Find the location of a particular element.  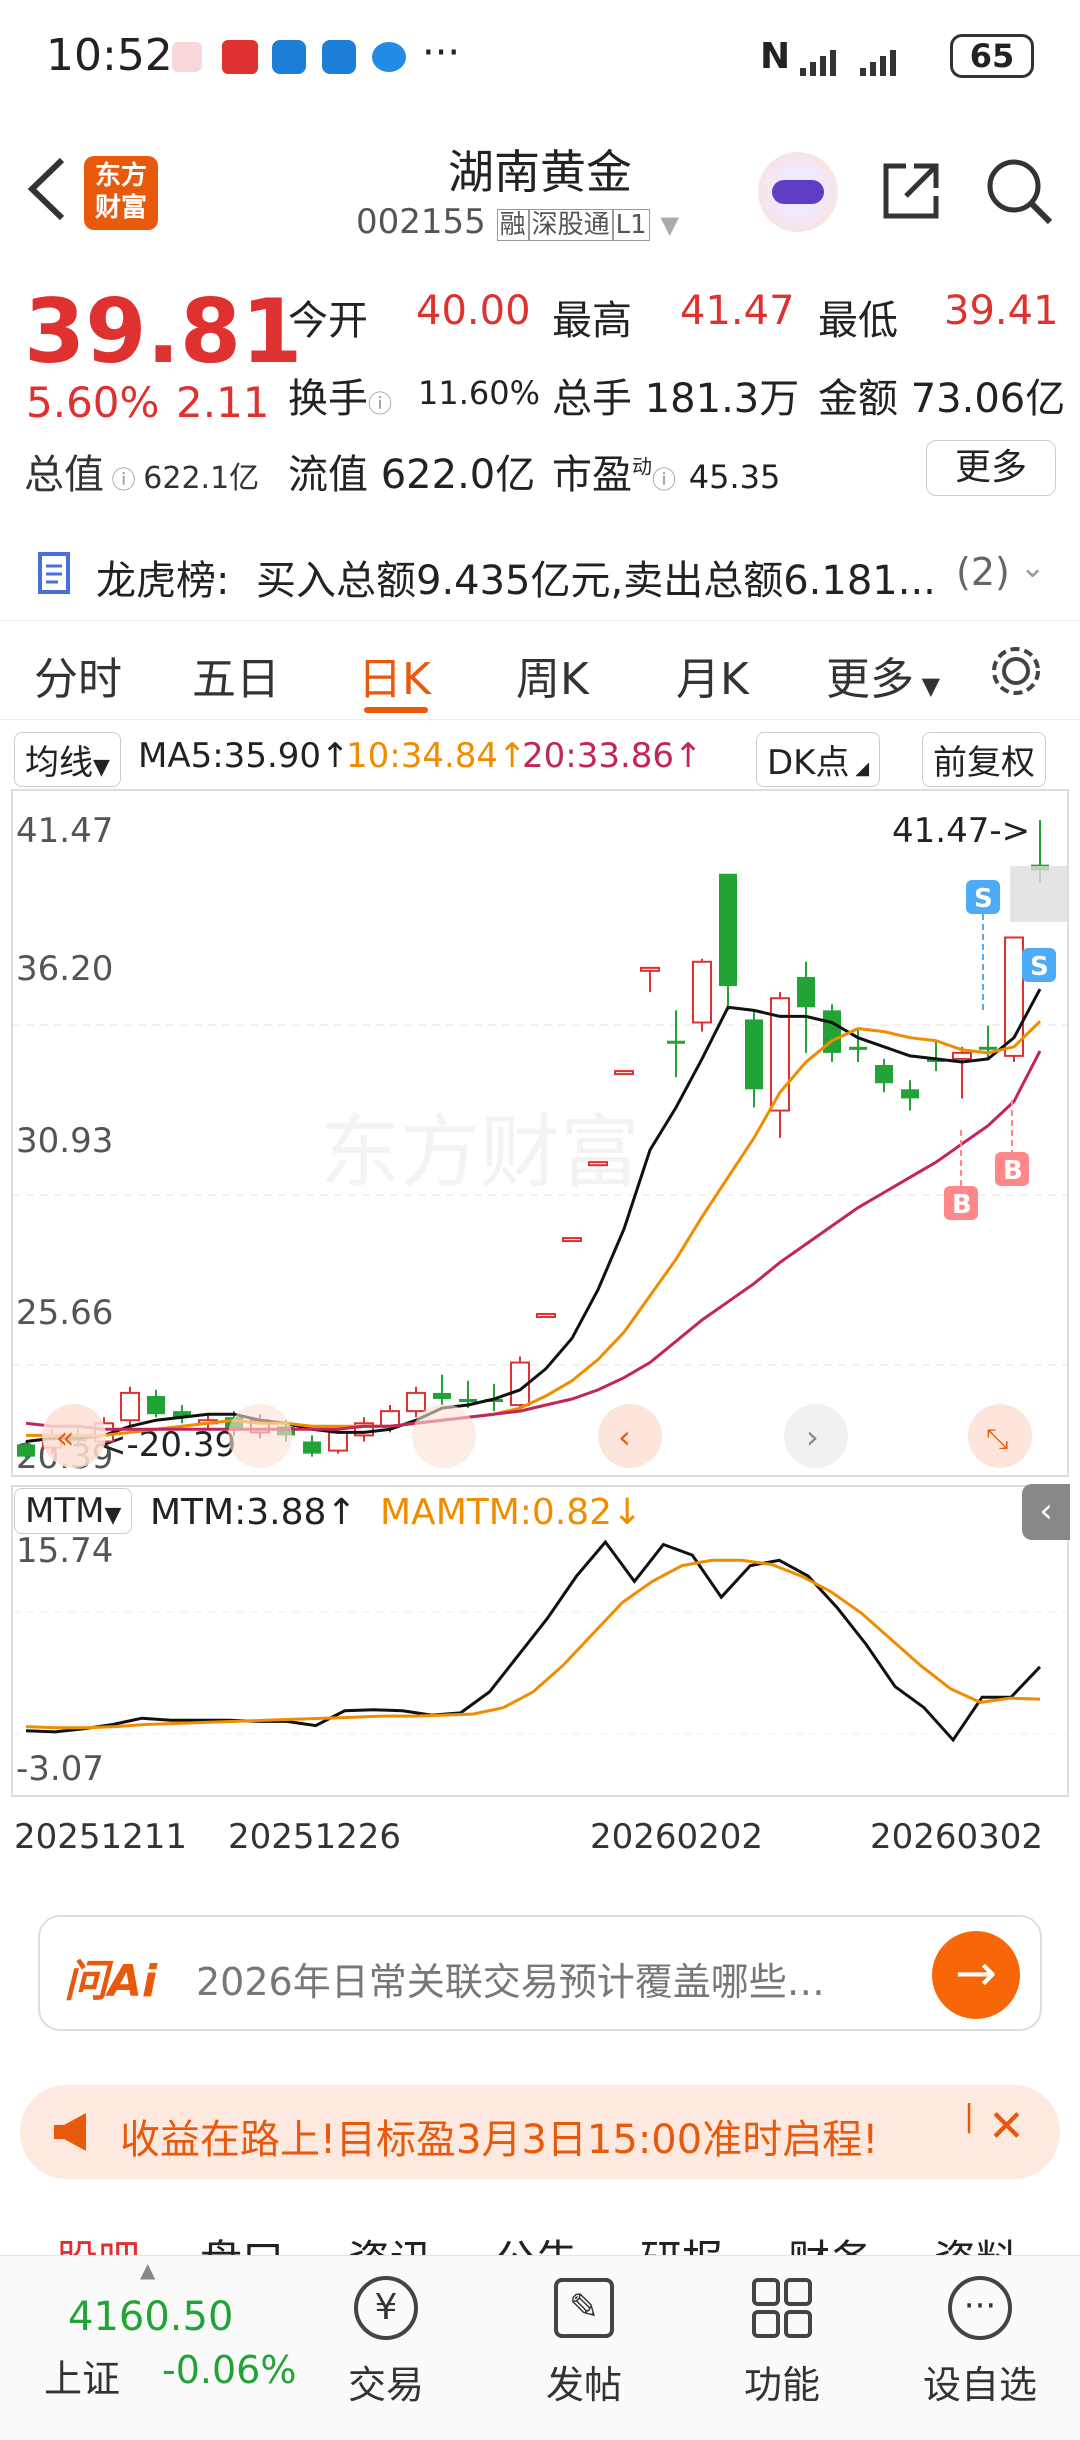

ask-ai-bar: 问Ai 2026年日常关联交易预计覆盖哪些… → is located at coordinates (540, 1973).